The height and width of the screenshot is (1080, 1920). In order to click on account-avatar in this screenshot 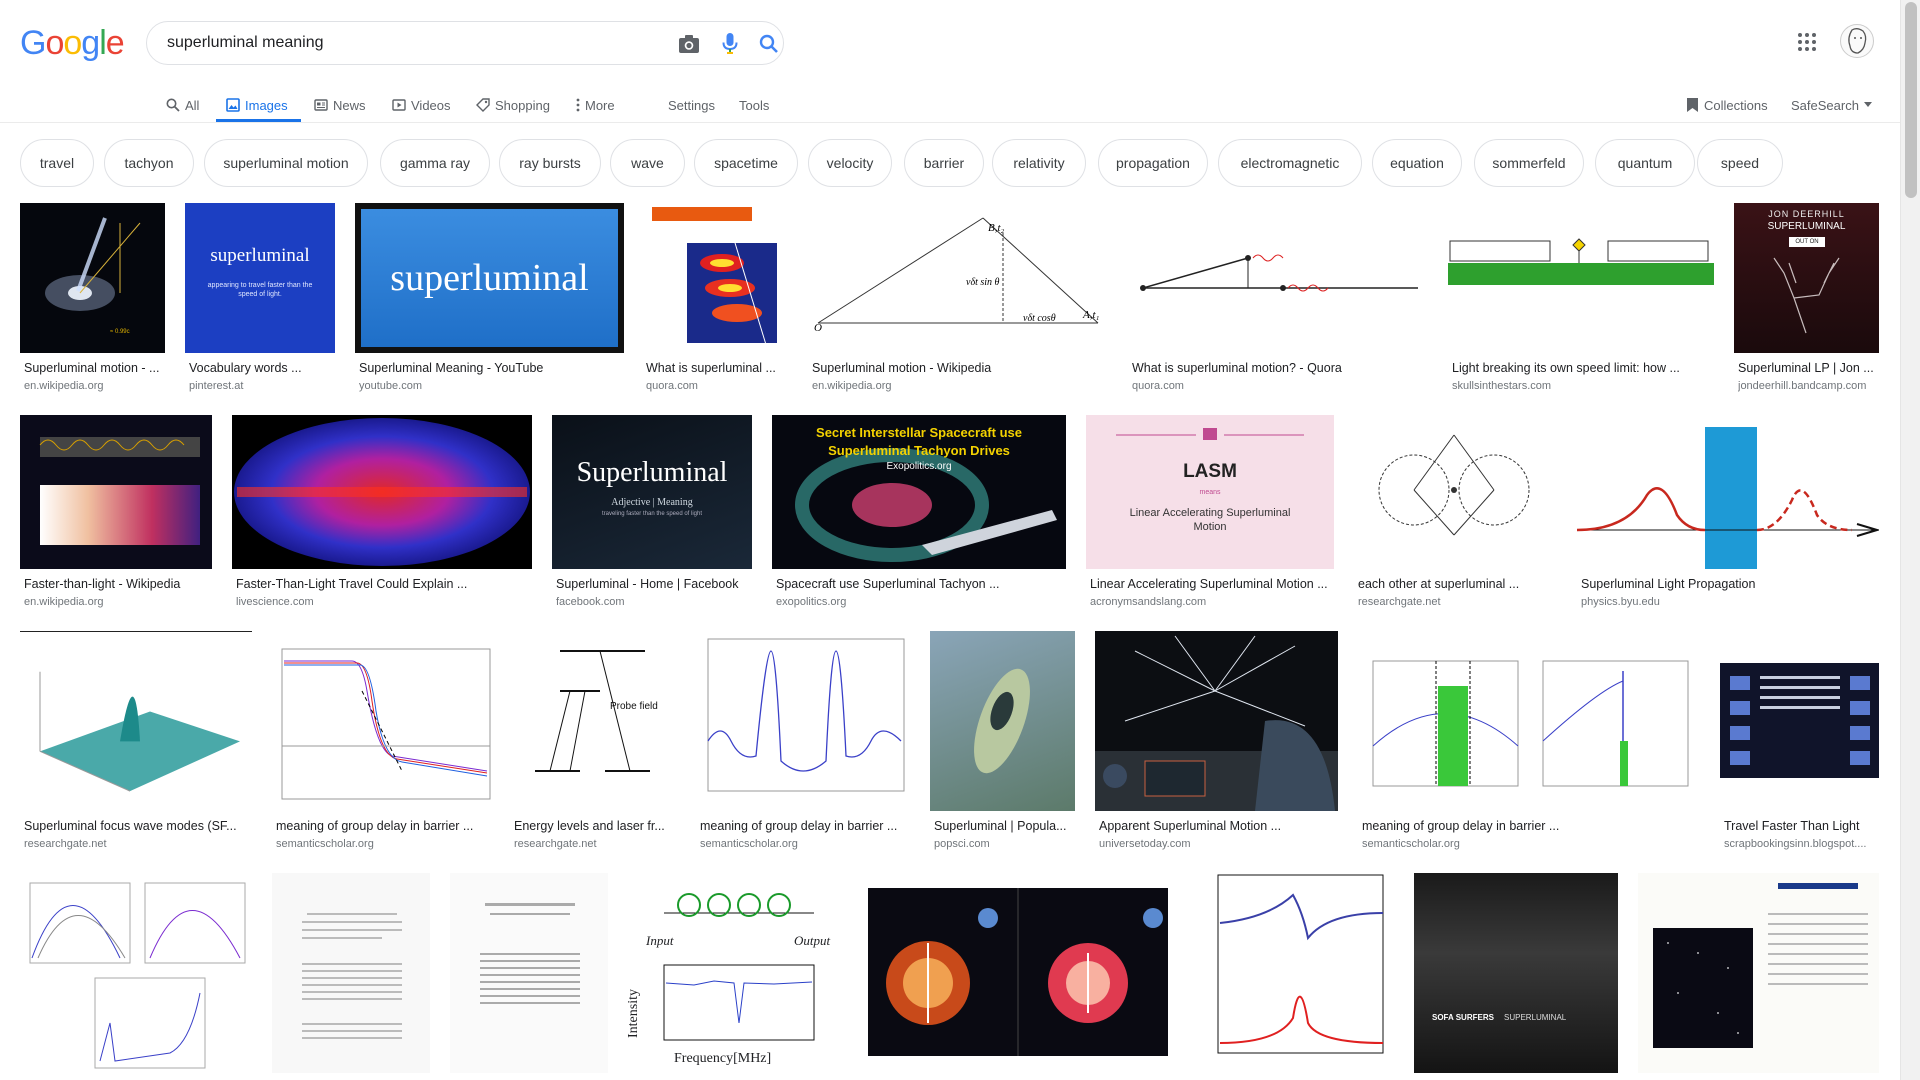, I will do `click(1857, 41)`.